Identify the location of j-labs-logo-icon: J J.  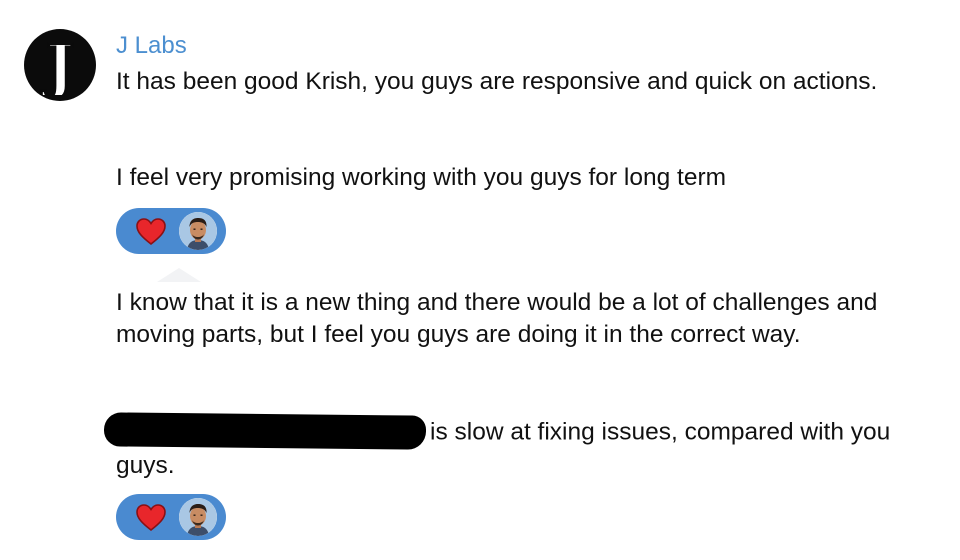
(57, 65).